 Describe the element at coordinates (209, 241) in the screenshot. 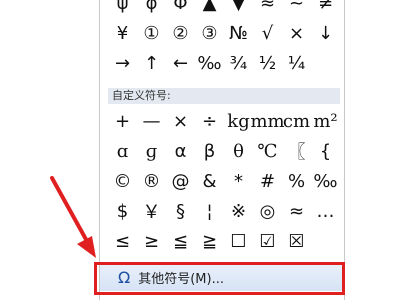

I see `symbol-cell: ≧` at that location.